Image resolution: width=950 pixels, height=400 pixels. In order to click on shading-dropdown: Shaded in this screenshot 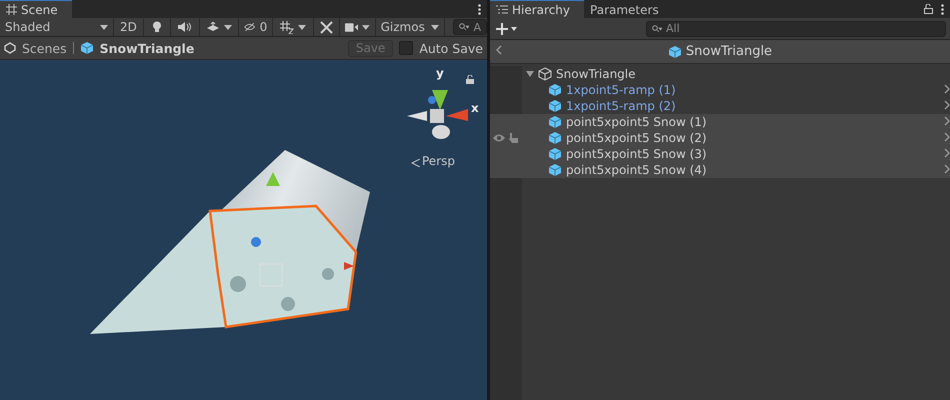, I will do `click(57, 27)`.